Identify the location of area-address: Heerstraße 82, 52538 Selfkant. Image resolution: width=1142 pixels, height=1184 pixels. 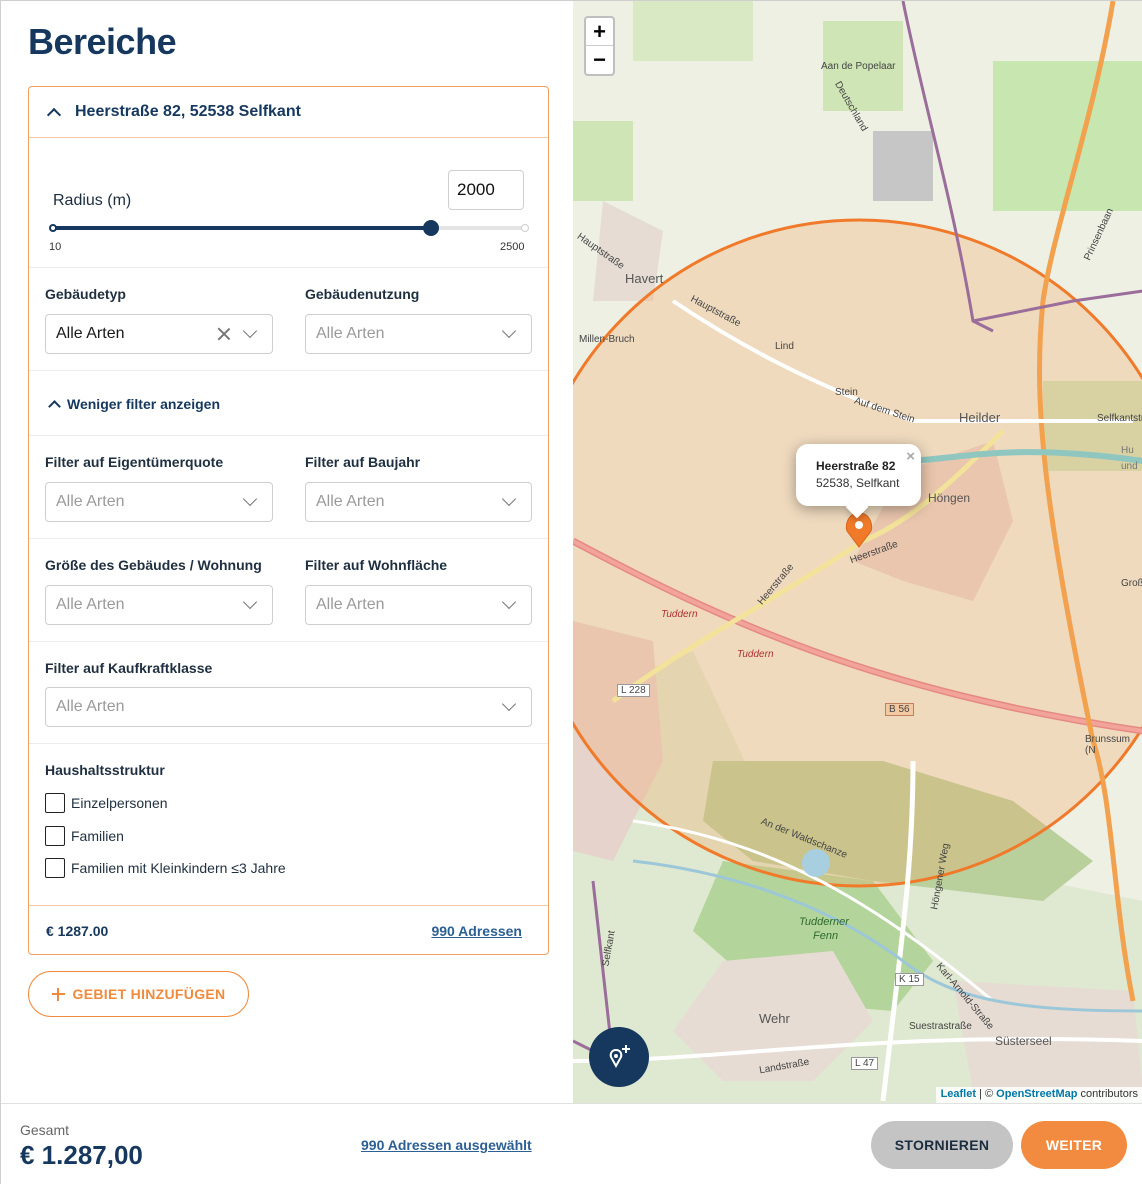
(188, 111).